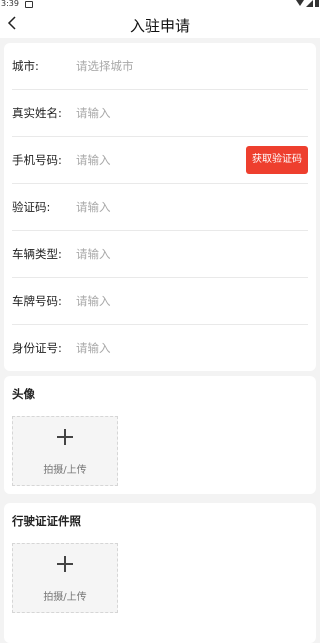 This screenshot has width=320, height=643. What do you see at coordinates (25, 66) in the screenshot?
I see `city-label: 城市:` at bounding box center [25, 66].